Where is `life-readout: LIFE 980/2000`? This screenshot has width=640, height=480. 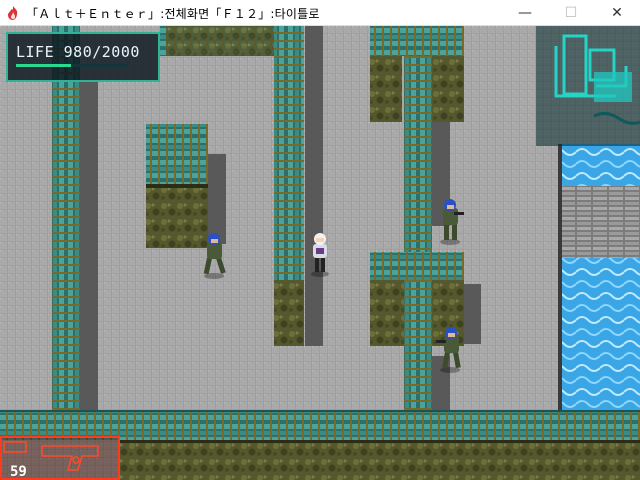 life-readout: LIFE 980/2000 is located at coordinates (78, 52).